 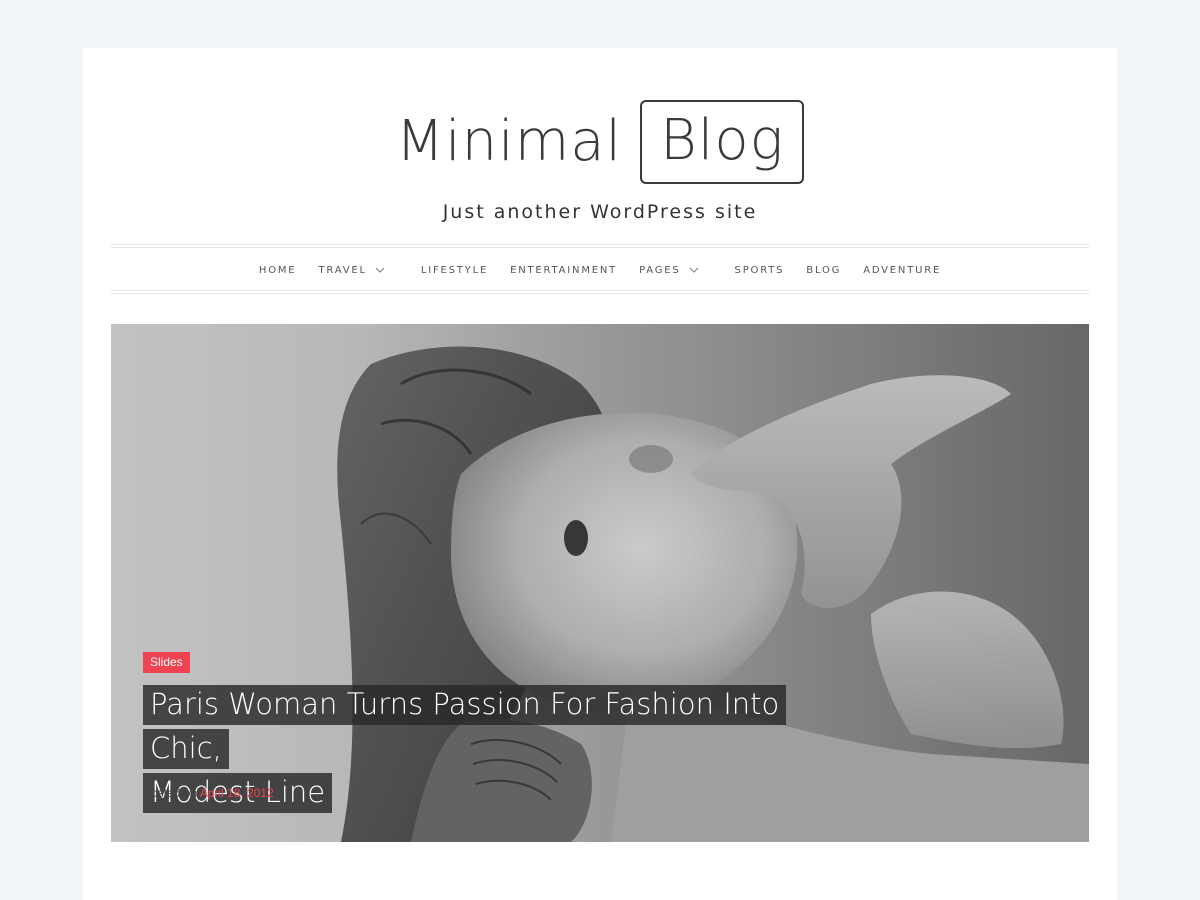 I want to click on site-branding: Minimal Blog, so click(x=600, y=142).